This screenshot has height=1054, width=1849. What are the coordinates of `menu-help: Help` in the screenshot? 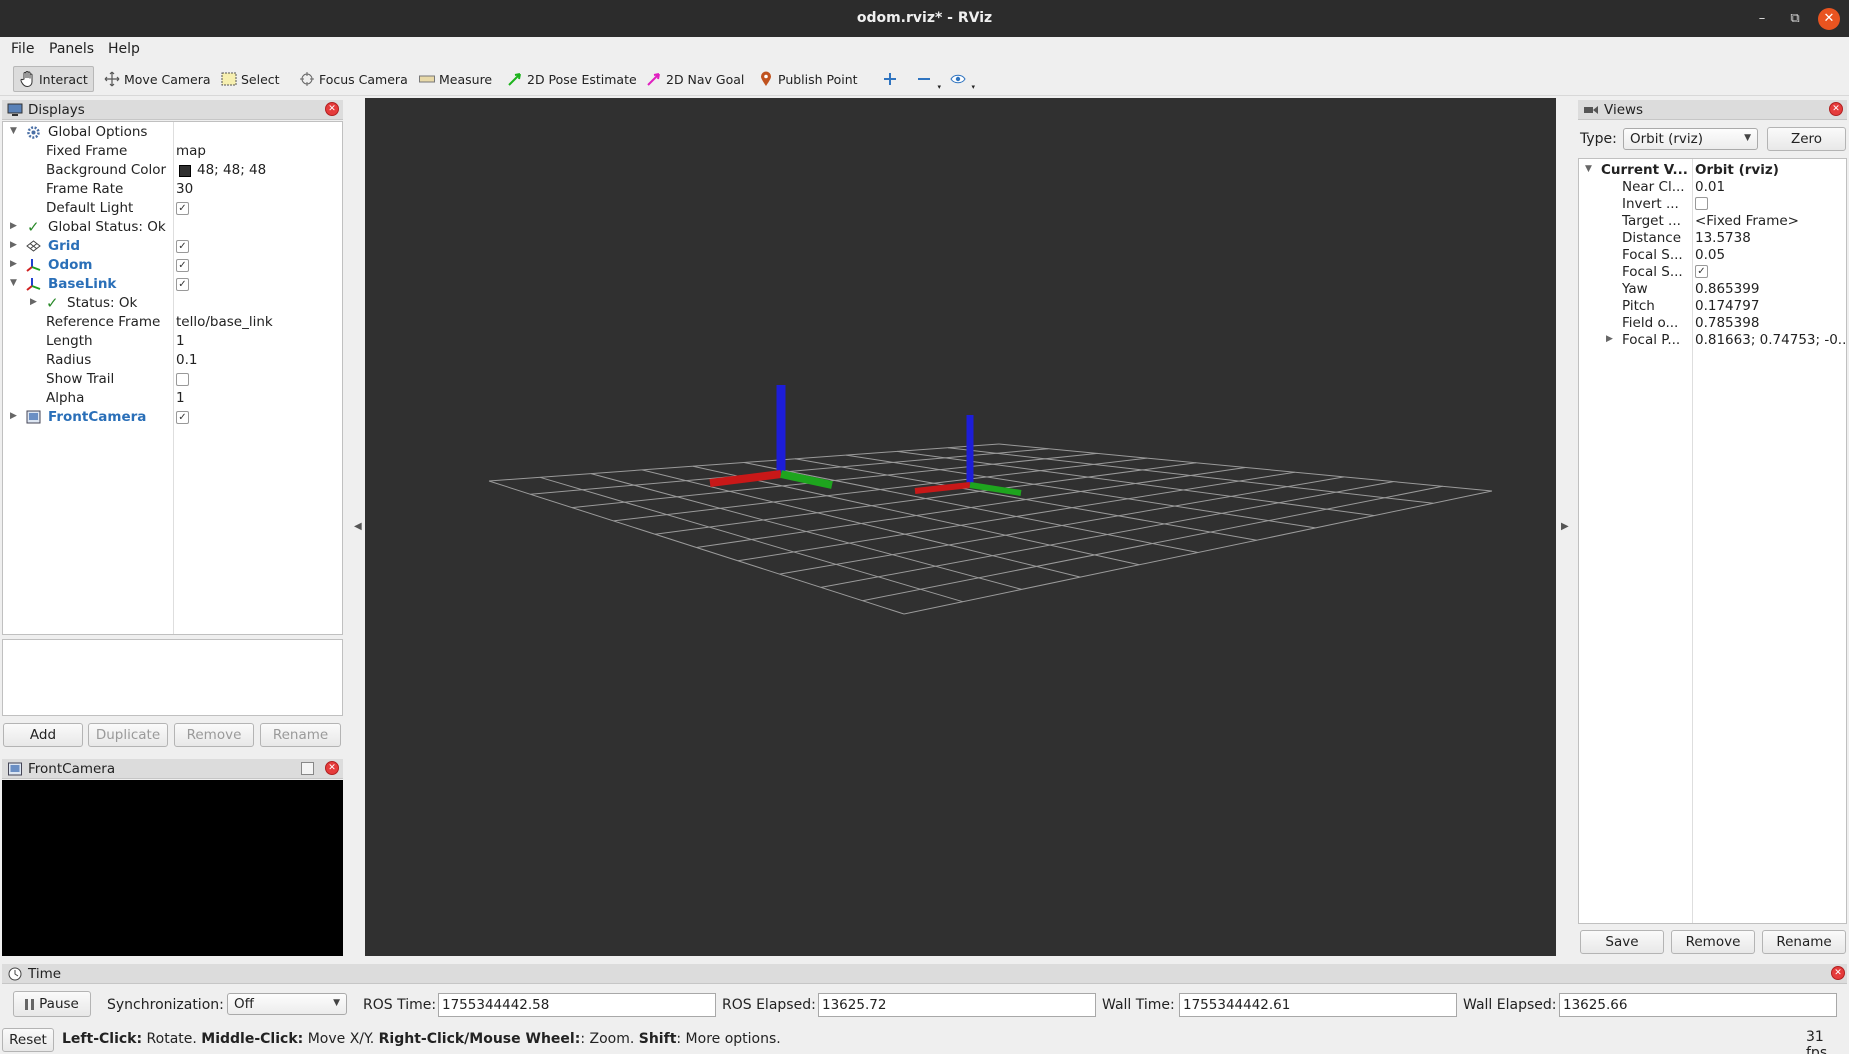 It's located at (124, 49).